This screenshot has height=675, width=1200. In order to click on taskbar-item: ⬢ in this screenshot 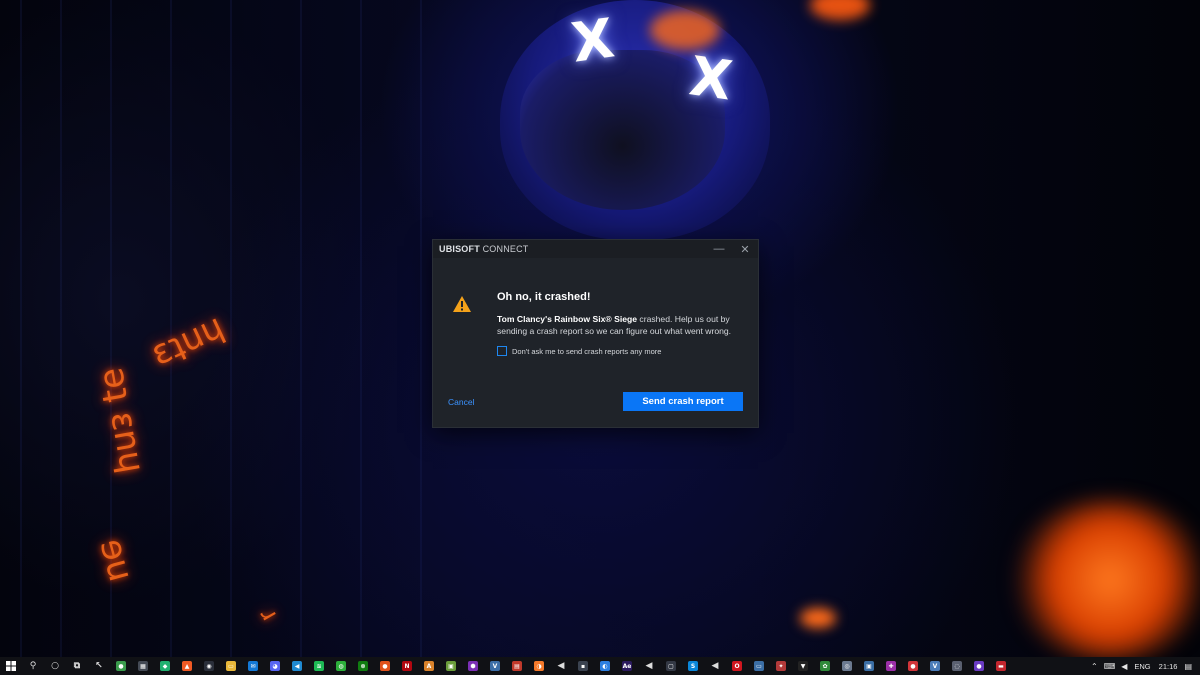, I will do `click(473, 666)`.